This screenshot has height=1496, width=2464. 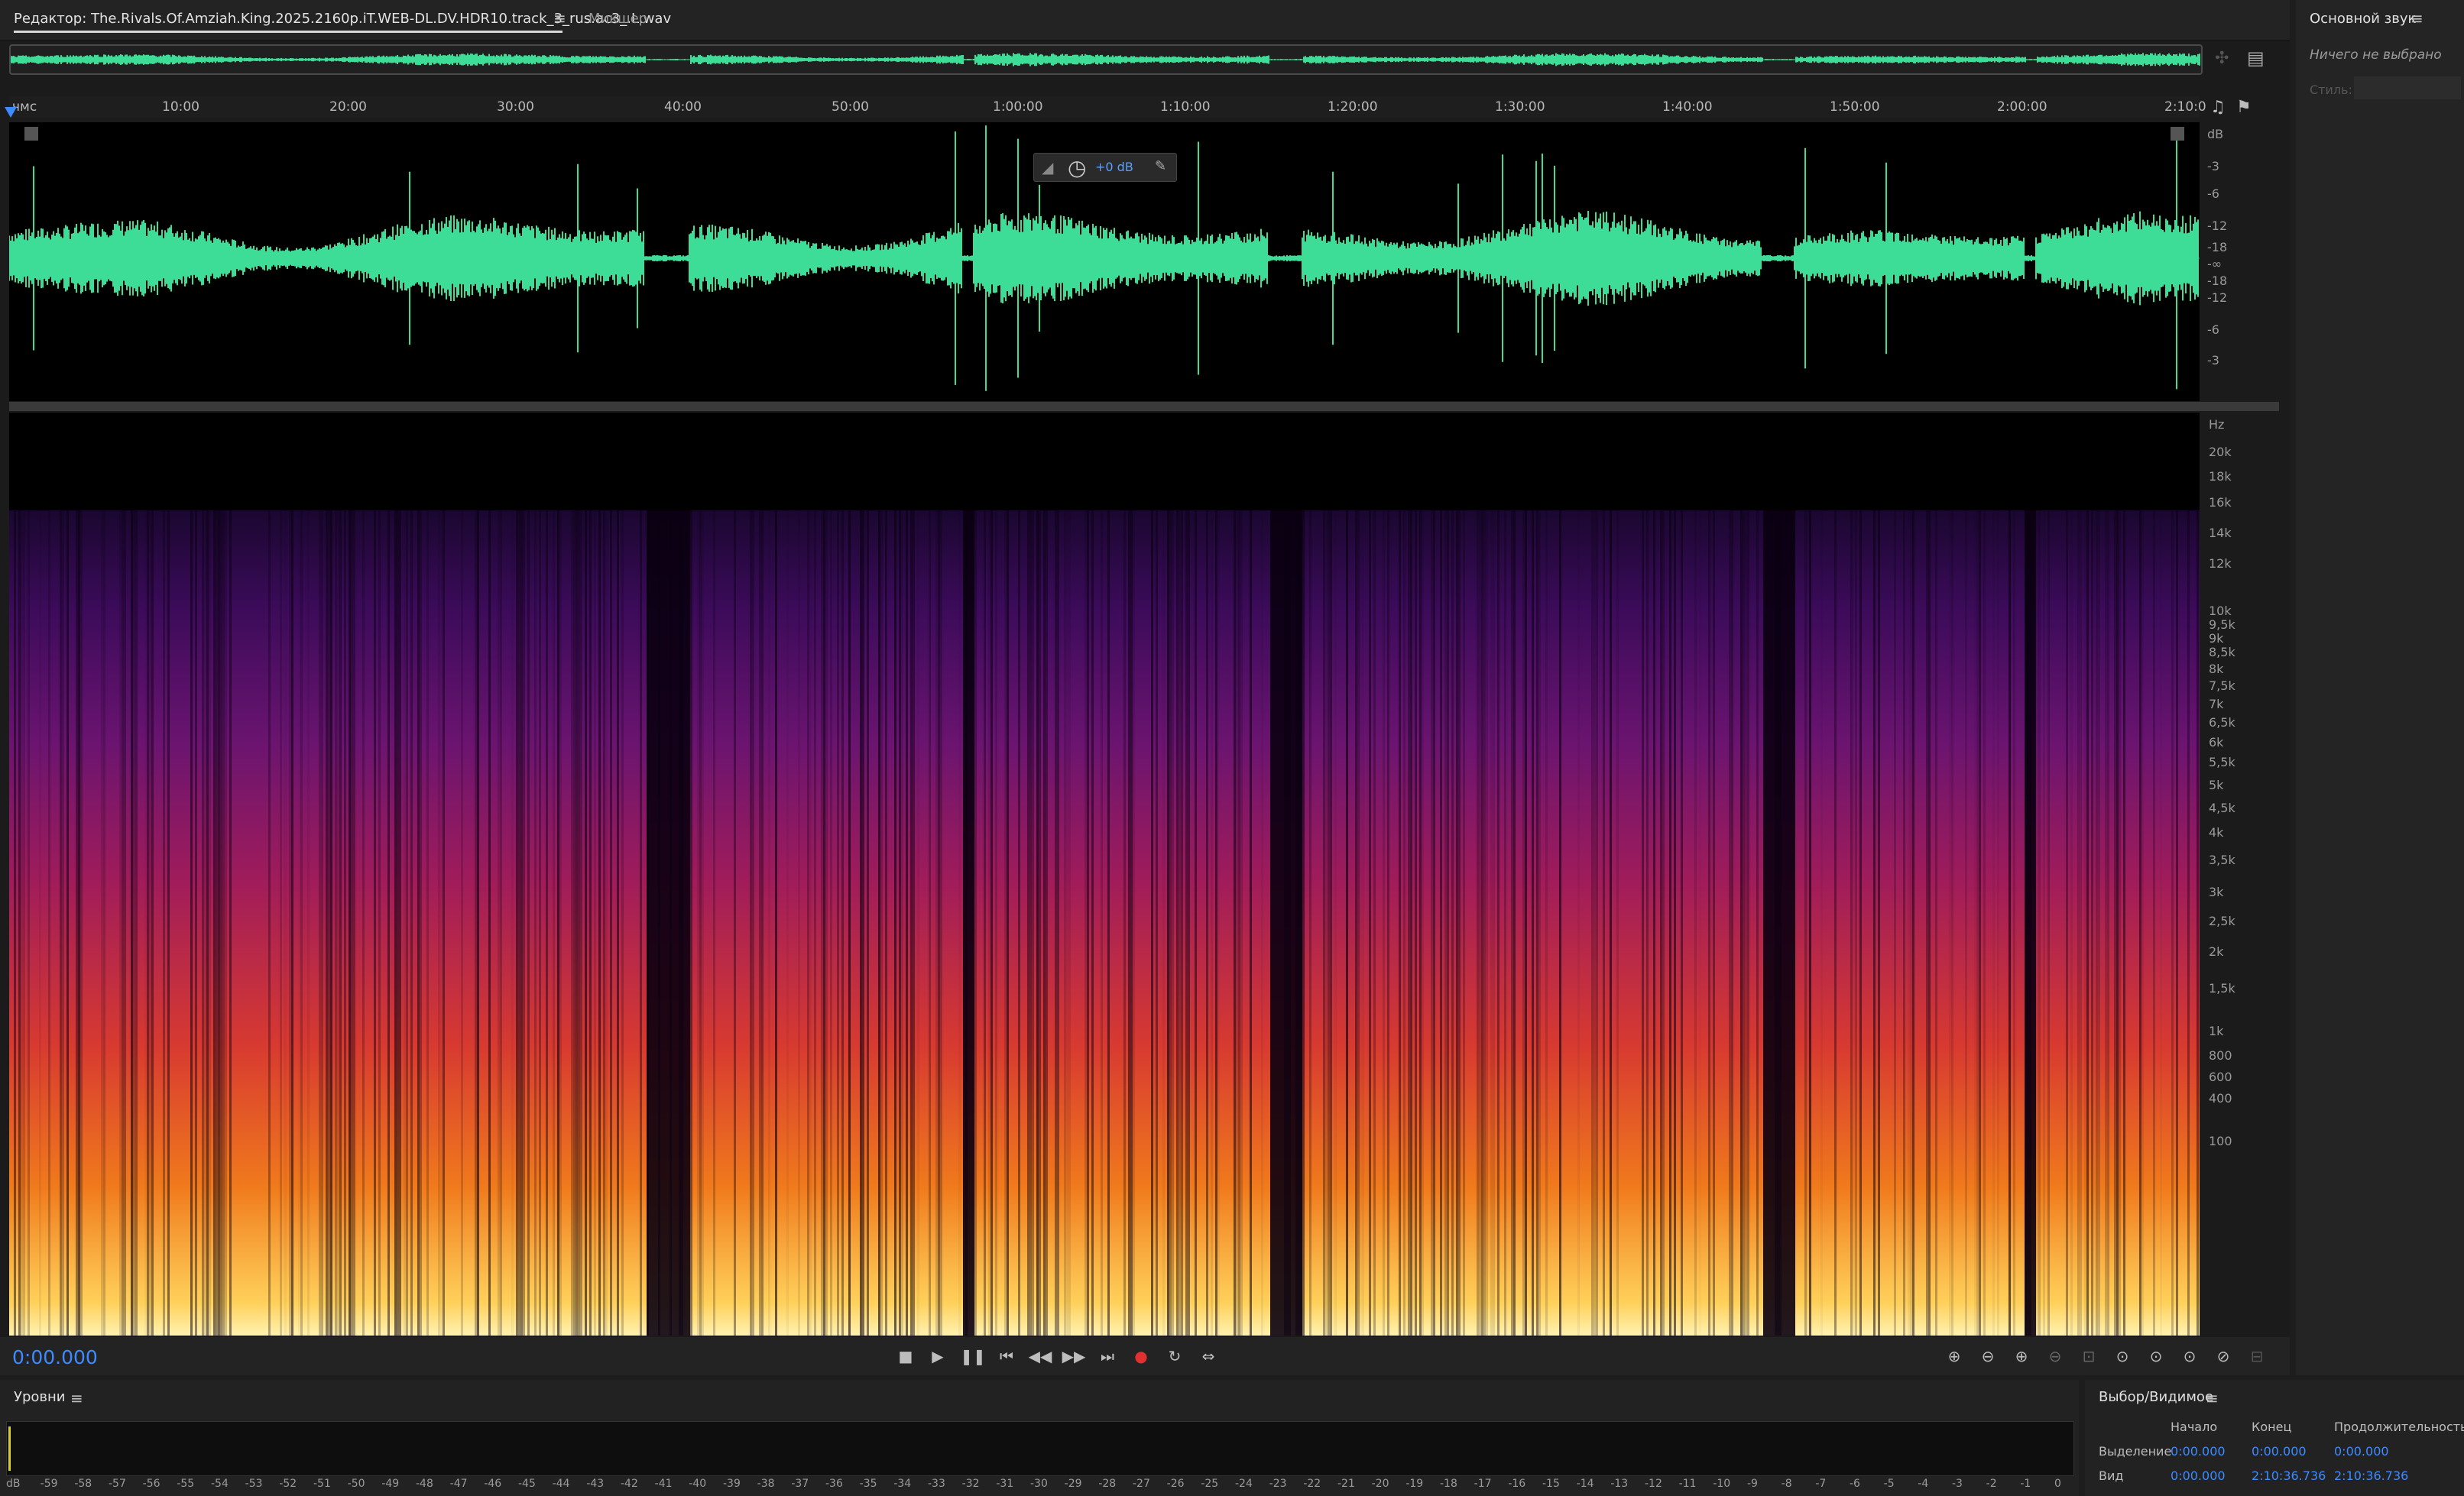 What do you see at coordinates (800, 1484) in the screenshot?
I see `meter-tick-label: -37` at bounding box center [800, 1484].